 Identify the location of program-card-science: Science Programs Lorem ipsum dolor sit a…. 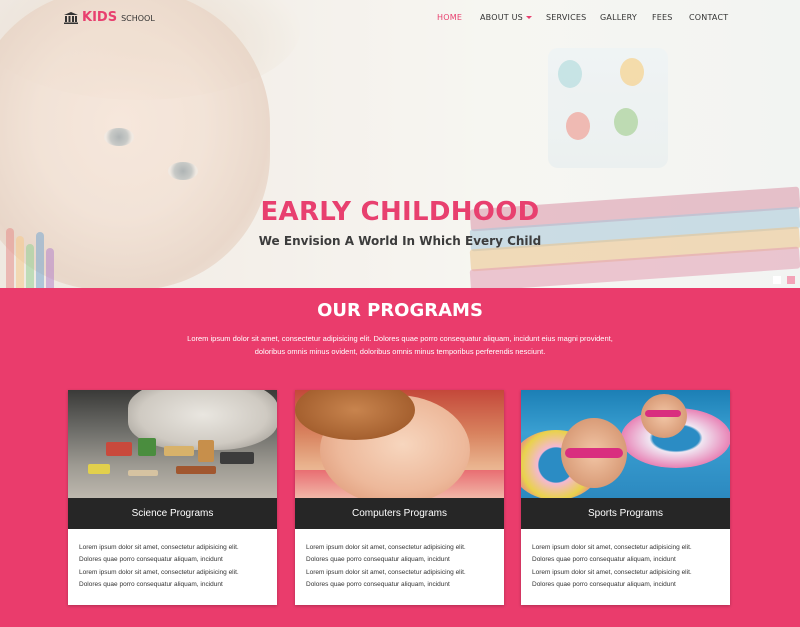
(172, 497).